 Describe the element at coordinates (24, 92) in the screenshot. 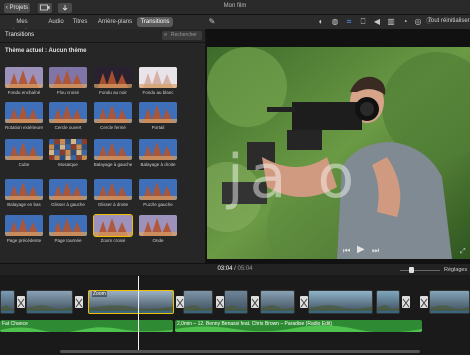

I see `transition-tile-label: Fondu enchaîné` at that location.